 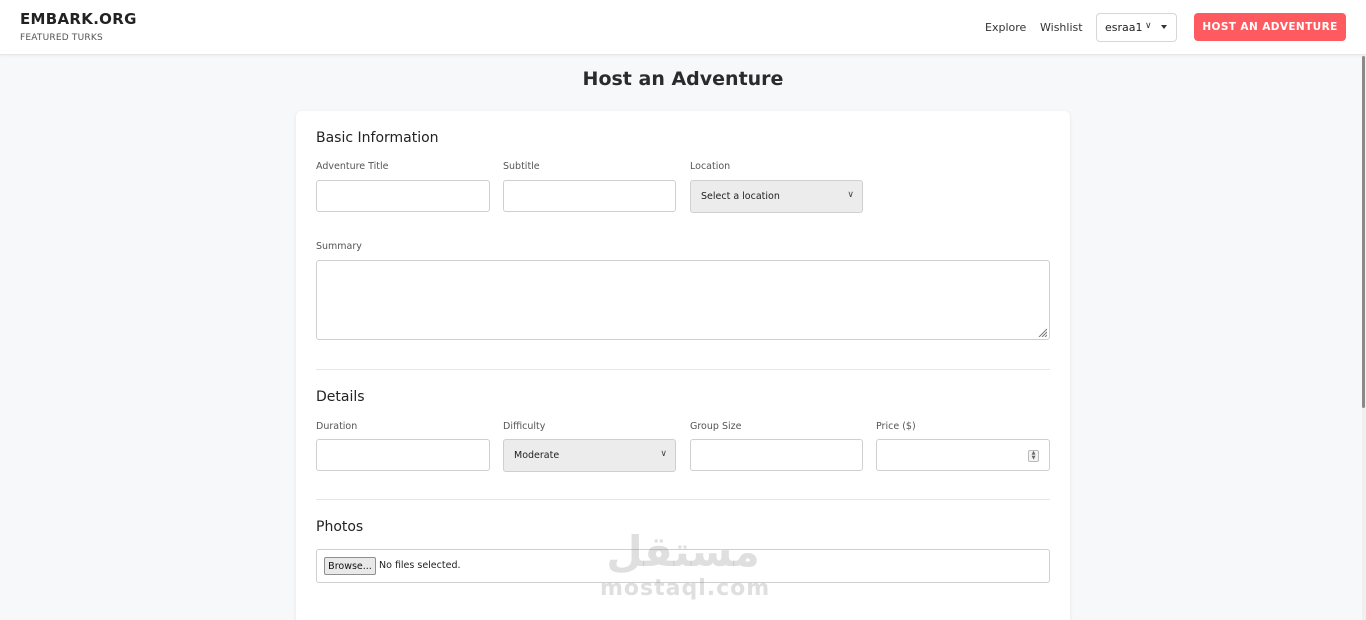 What do you see at coordinates (683, 551) in the screenshot?
I see `watermark-arabic: مستقل` at bounding box center [683, 551].